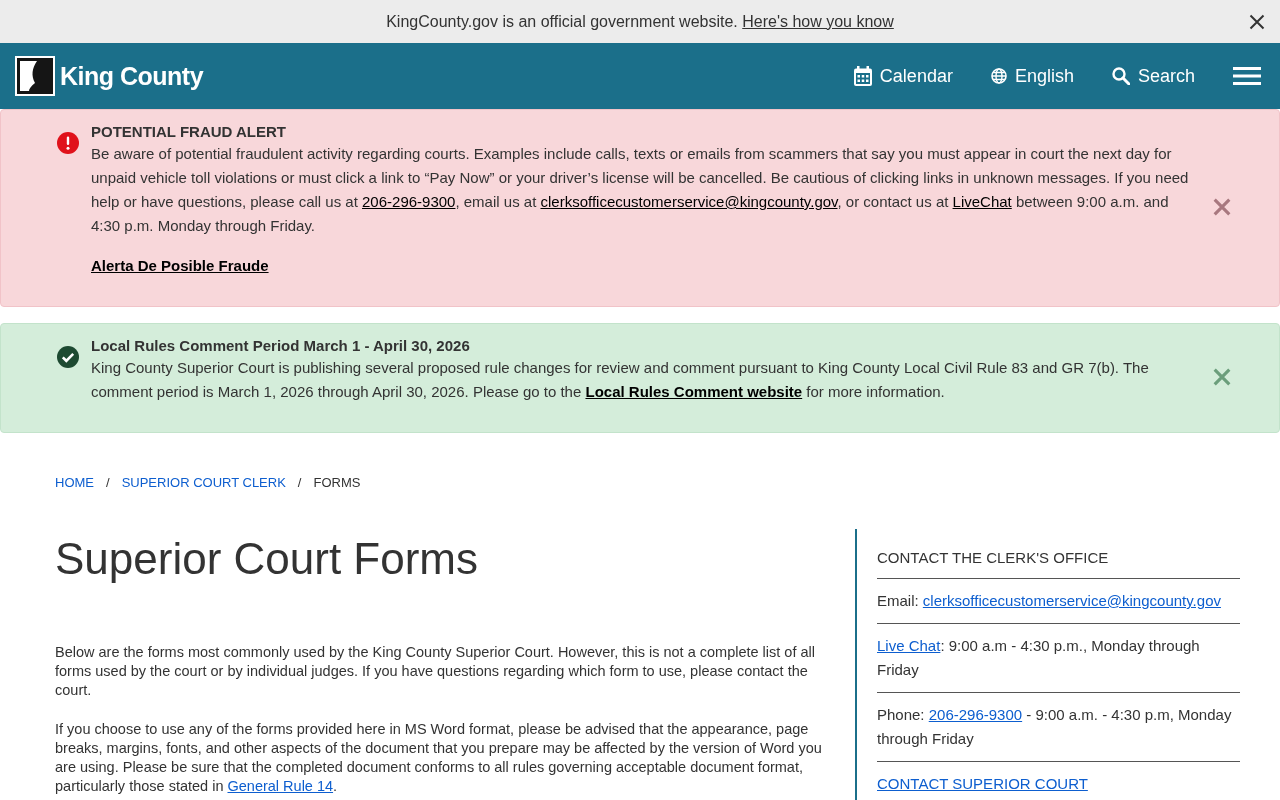 The image size is (1280, 800). Describe the element at coordinates (337, 483) in the screenshot. I see `breadcrumb-current: FORMS` at that location.